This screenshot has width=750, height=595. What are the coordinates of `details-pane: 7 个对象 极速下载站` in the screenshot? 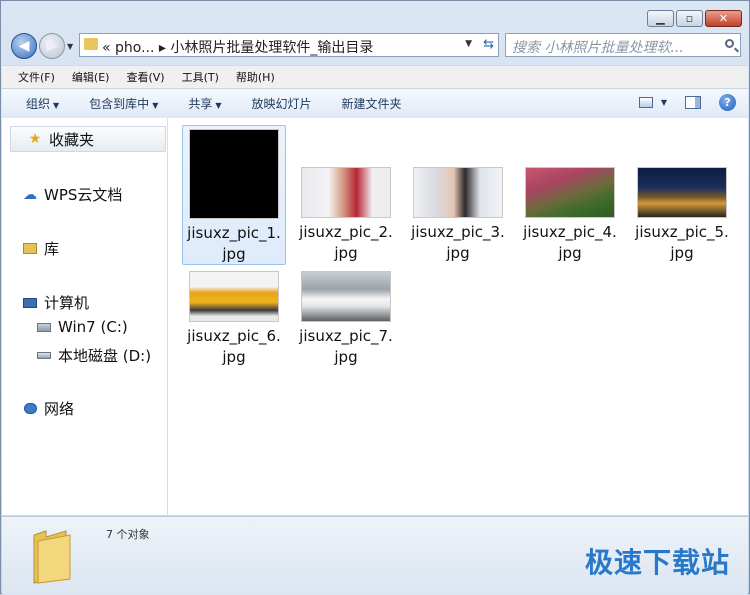 It's located at (375, 555).